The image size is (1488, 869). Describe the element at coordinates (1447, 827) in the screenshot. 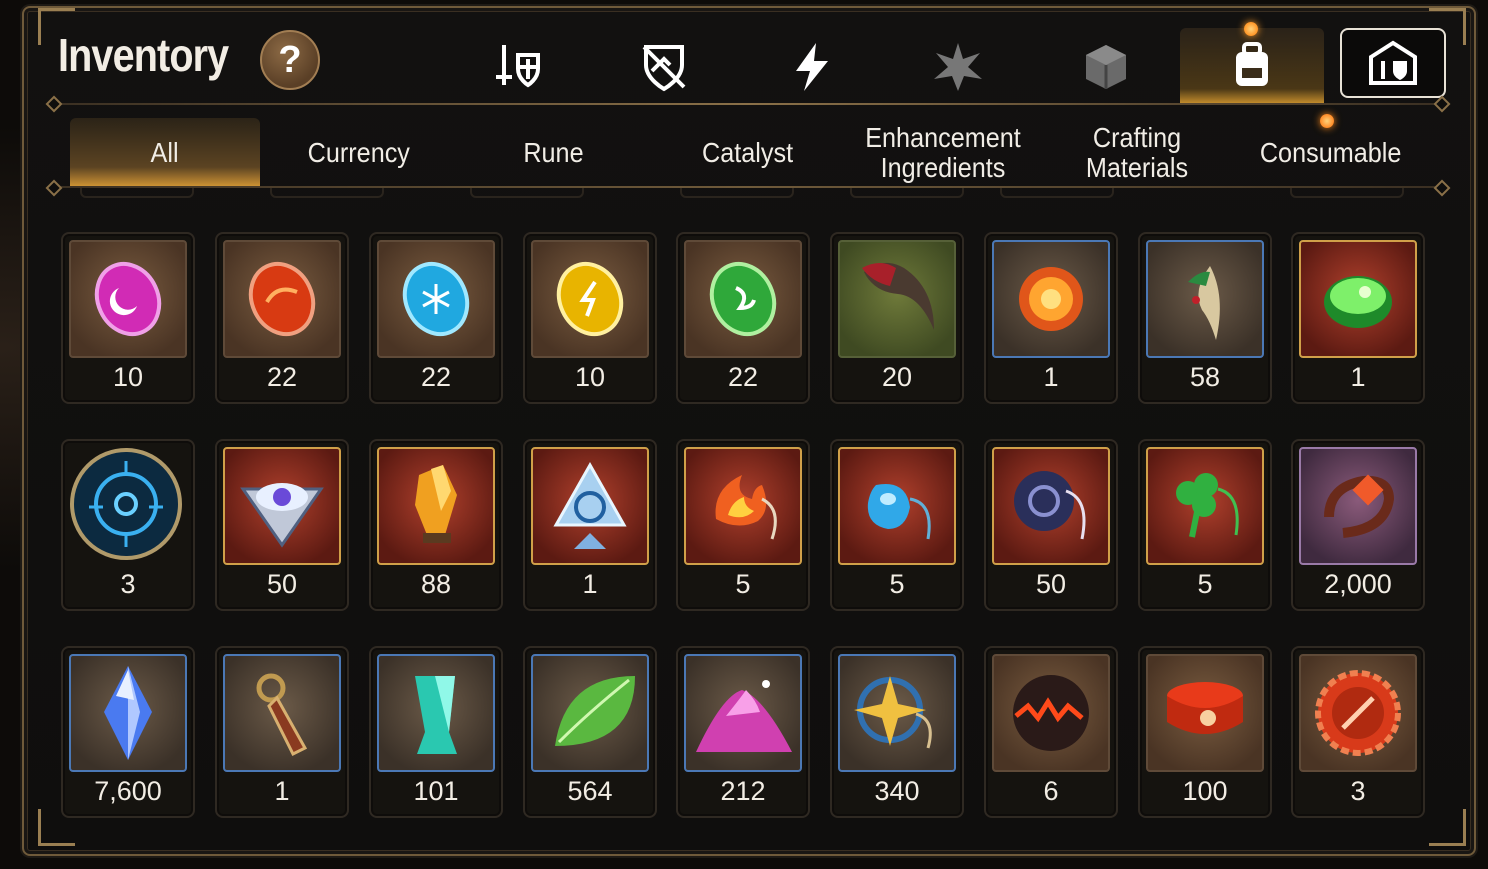

I see `panel-corner` at that location.